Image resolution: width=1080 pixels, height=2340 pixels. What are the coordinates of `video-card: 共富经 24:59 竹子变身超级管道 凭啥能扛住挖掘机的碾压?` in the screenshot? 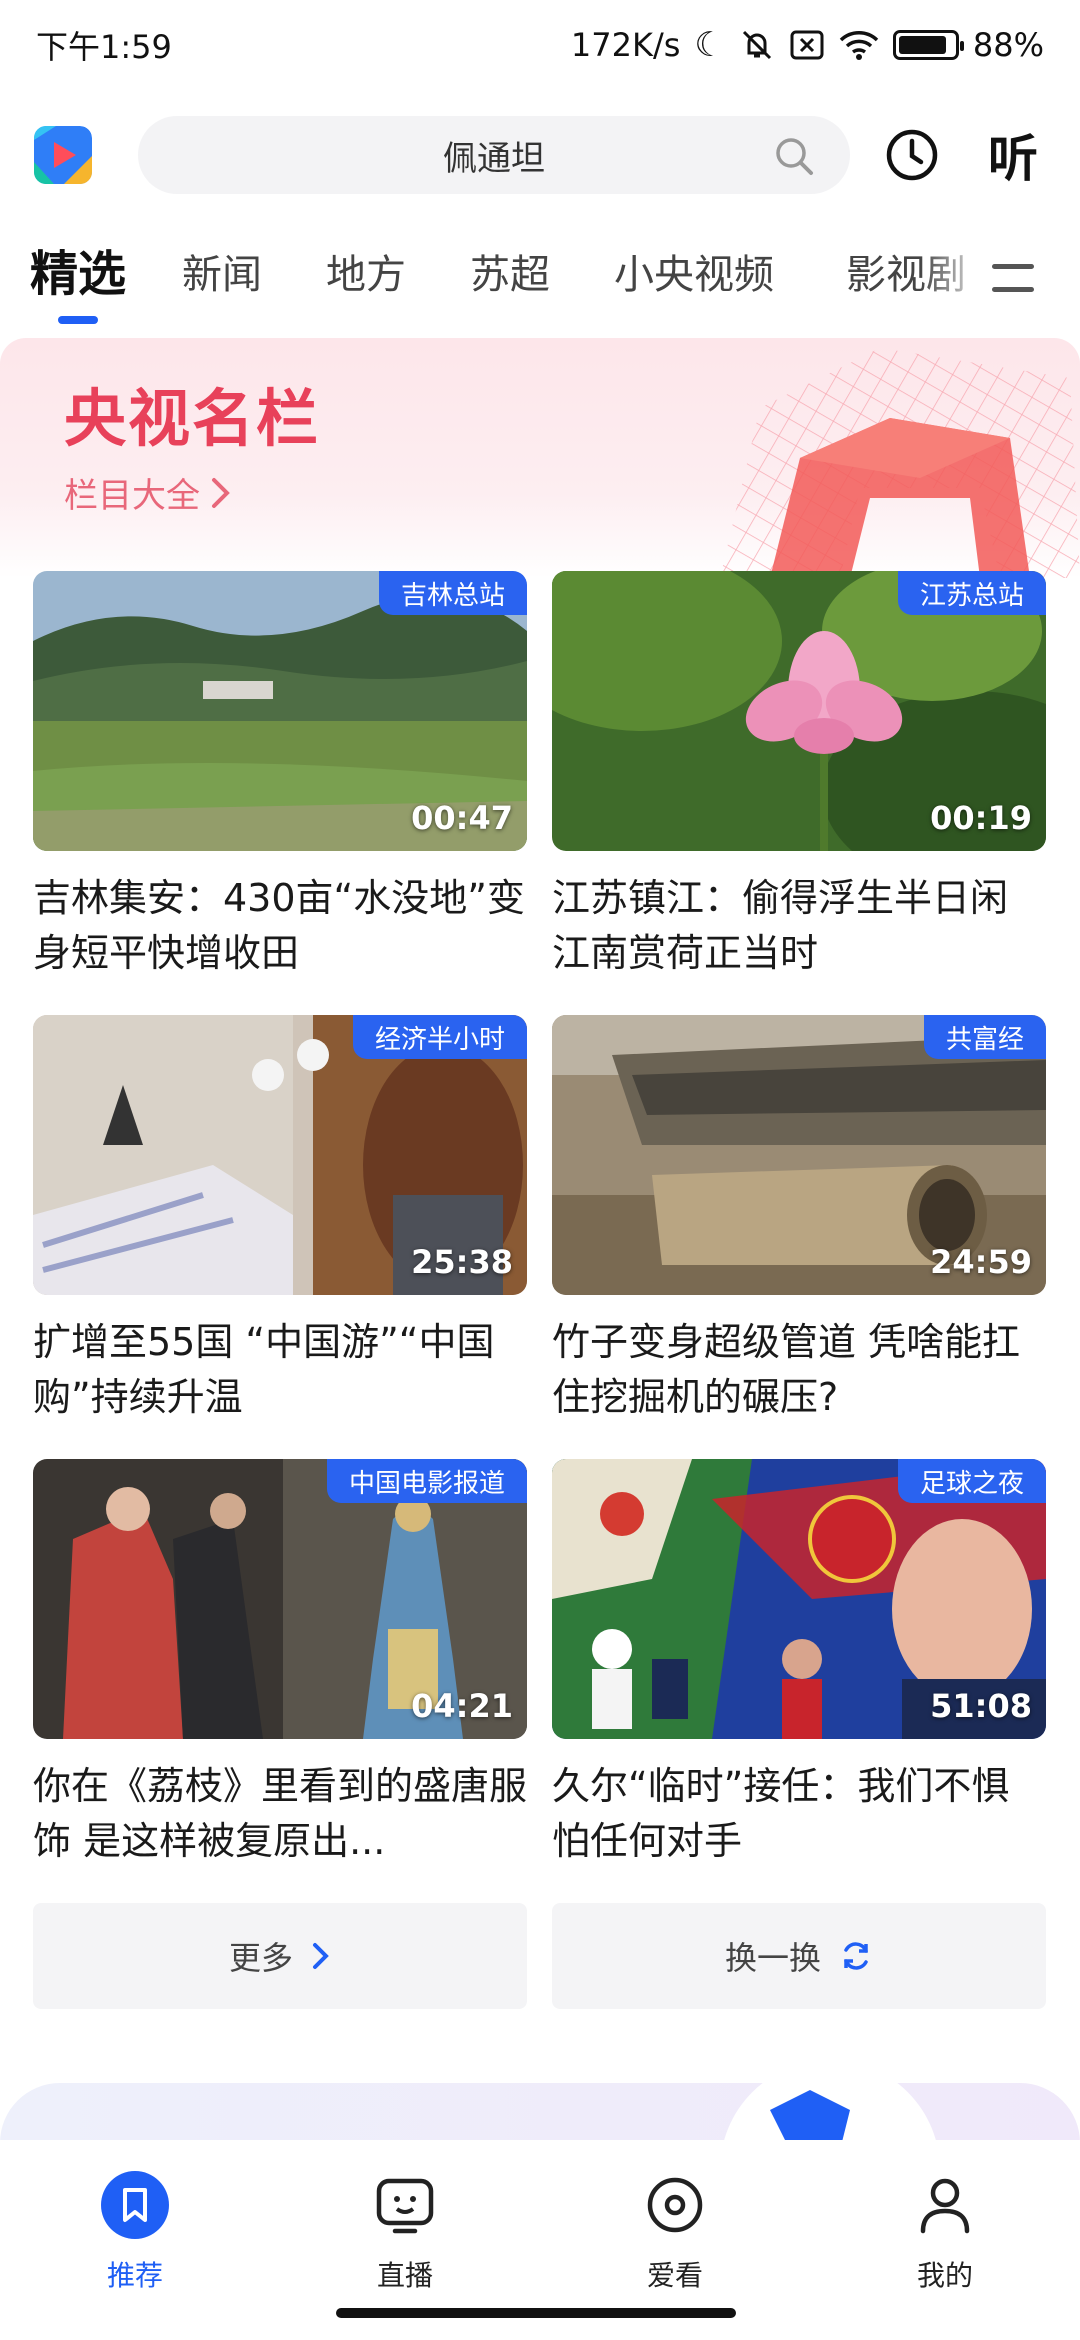 It's located at (799, 1220).